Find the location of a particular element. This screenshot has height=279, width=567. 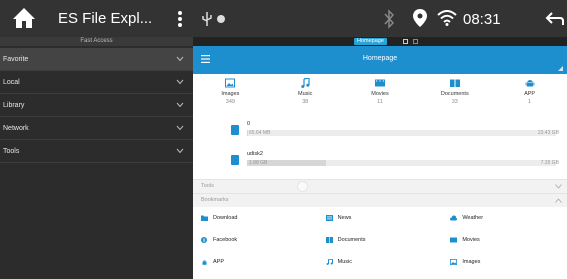

bookmark-row: APP Music Images is located at coordinates (380, 262).